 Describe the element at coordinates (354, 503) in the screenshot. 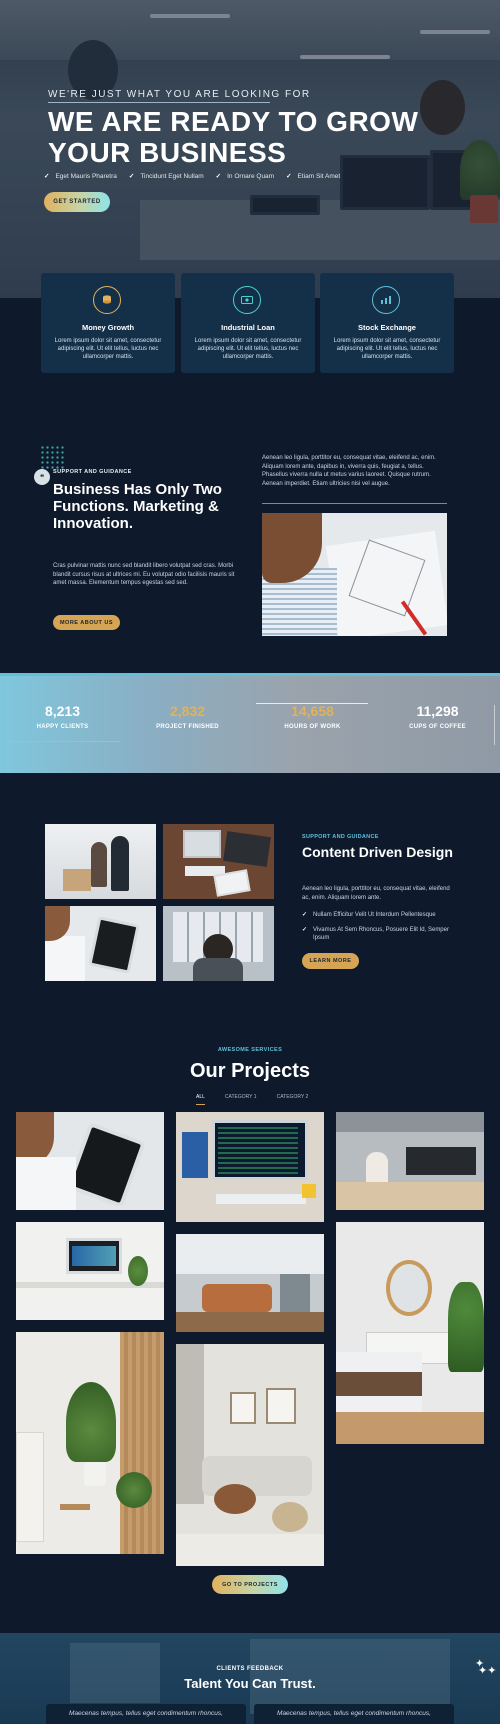

I see `about-divider` at that location.